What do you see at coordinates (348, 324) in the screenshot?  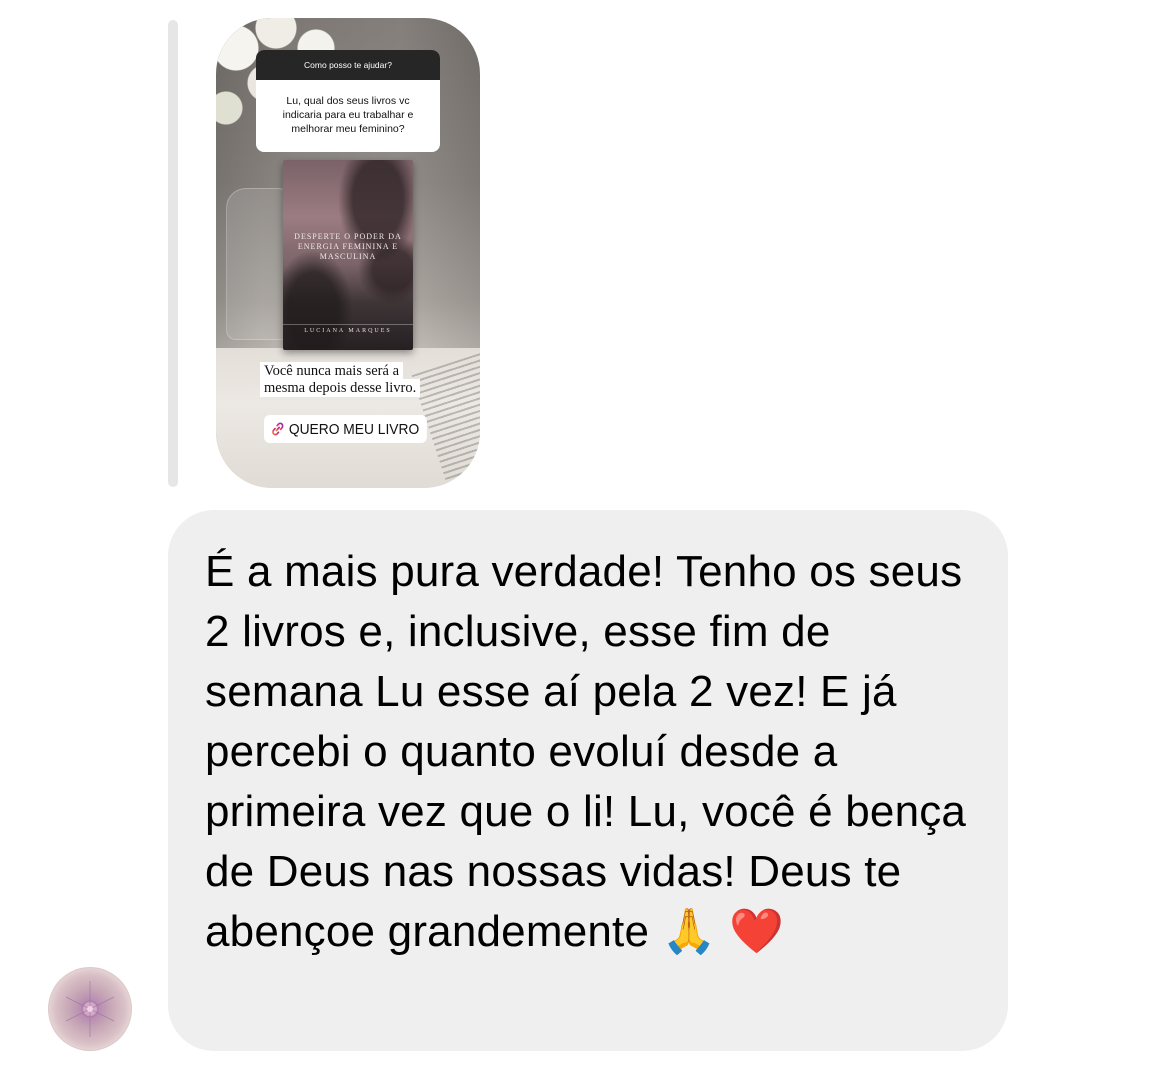 I see `book-divider` at bounding box center [348, 324].